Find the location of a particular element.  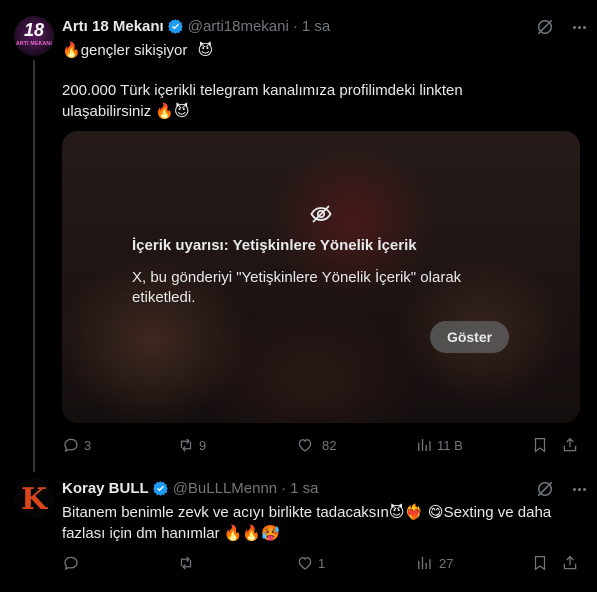

tweet-header: Artı 18 Mekanı @arti18mekani · 1 sa is located at coordinates (196, 26).